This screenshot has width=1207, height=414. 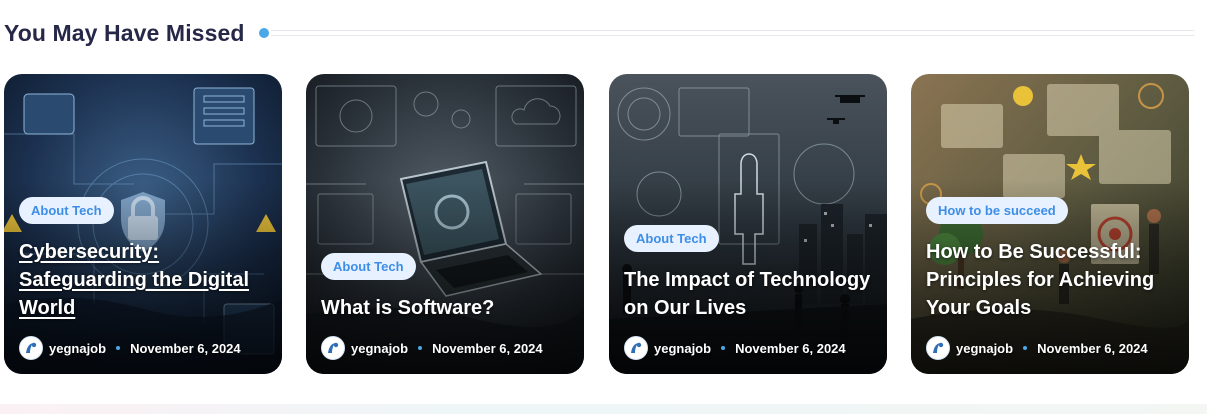 What do you see at coordinates (997, 210) in the screenshot?
I see `category-badge: How to be succeed` at bounding box center [997, 210].